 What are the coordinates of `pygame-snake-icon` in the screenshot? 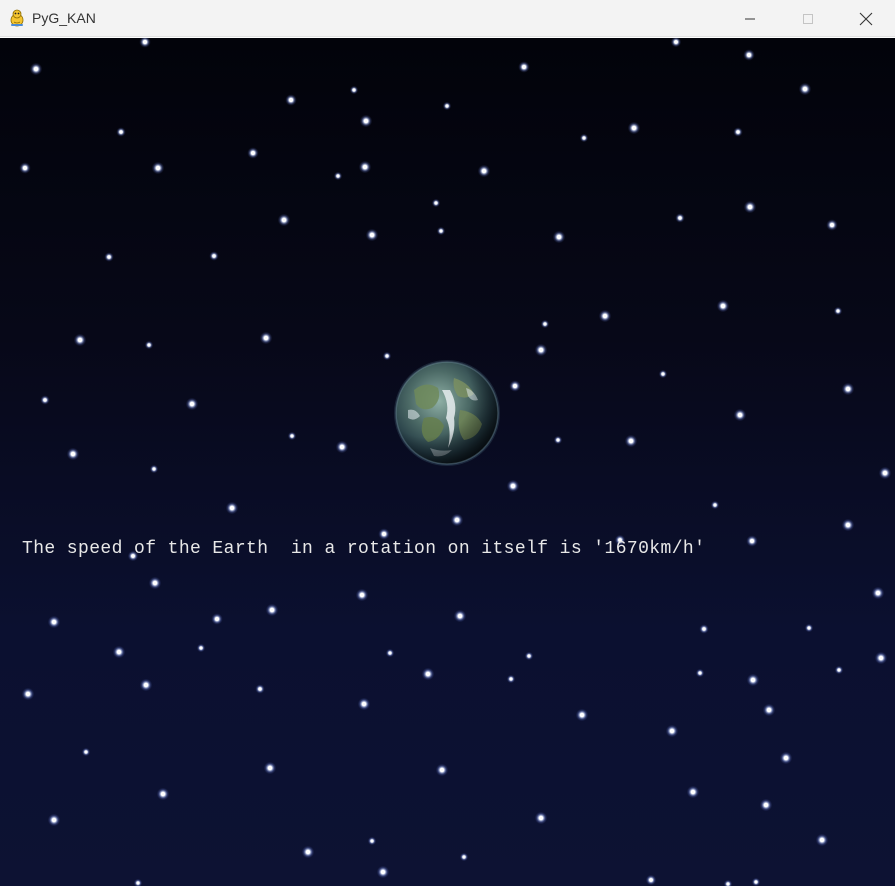 It's located at (17, 18).